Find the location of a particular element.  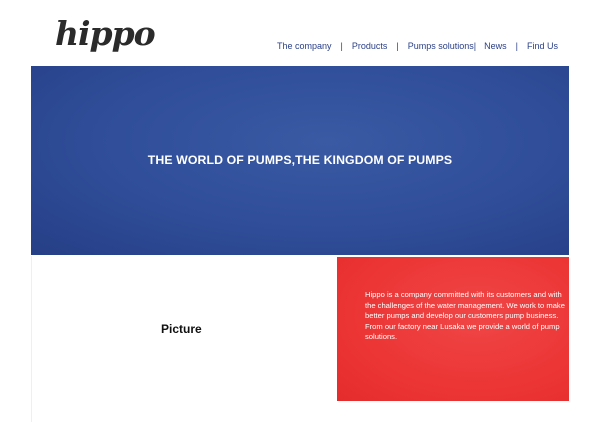

hero-title: THE WORLD OF PUMPS,THE KINGDOM OF PUMPS is located at coordinates (300, 160).